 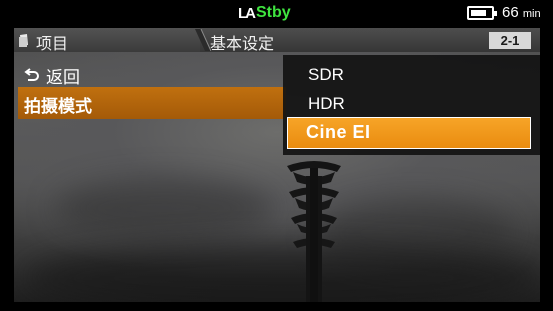 I want to click on header-basic-label: 基本设定, so click(x=242, y=43).